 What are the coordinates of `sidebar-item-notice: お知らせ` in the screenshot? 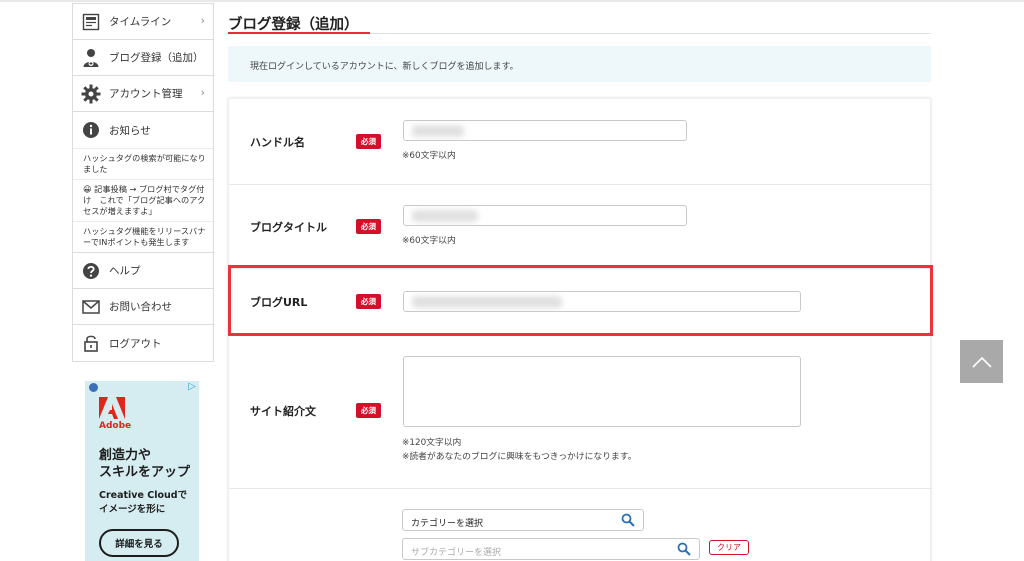 It's located at (143, 130).